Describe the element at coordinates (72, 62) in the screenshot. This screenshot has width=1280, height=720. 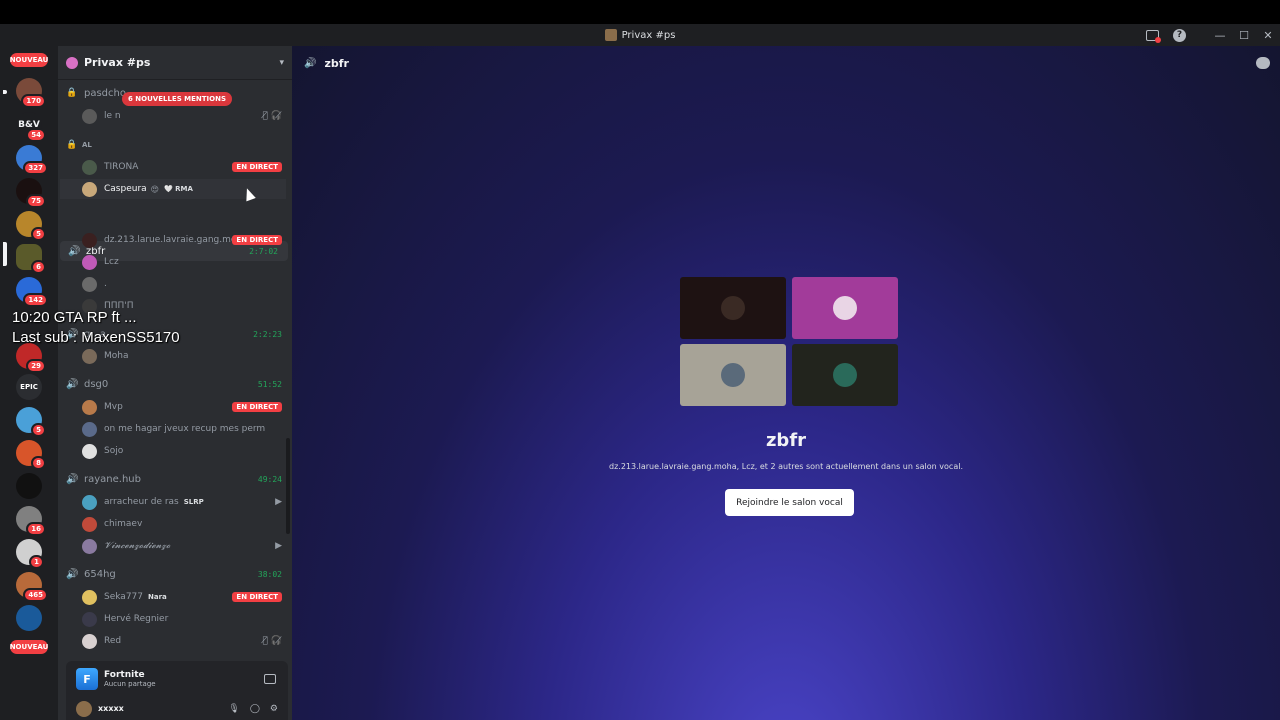
I see `server-icon` at that location.